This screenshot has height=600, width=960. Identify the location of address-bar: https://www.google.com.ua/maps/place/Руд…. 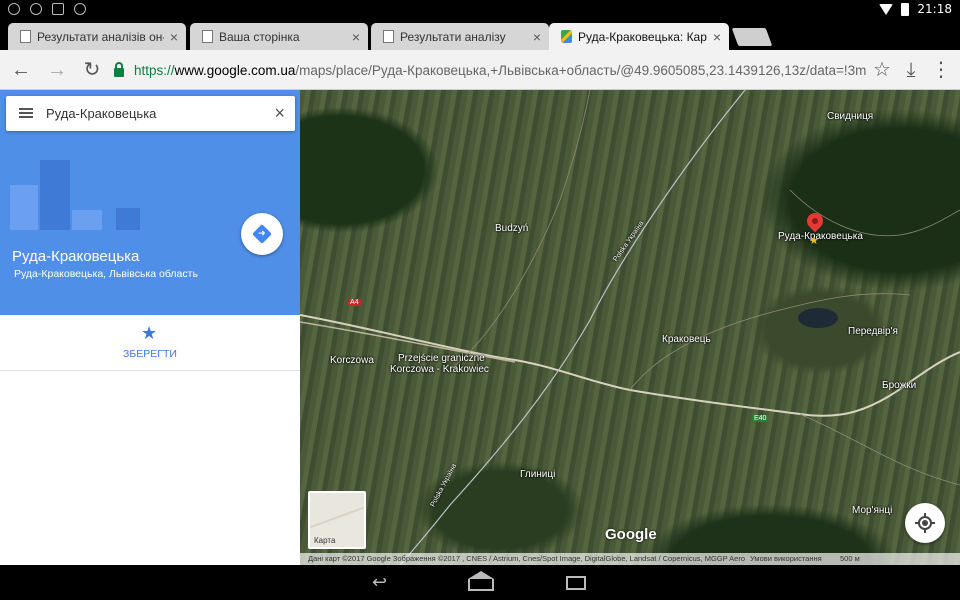
(488, 70).